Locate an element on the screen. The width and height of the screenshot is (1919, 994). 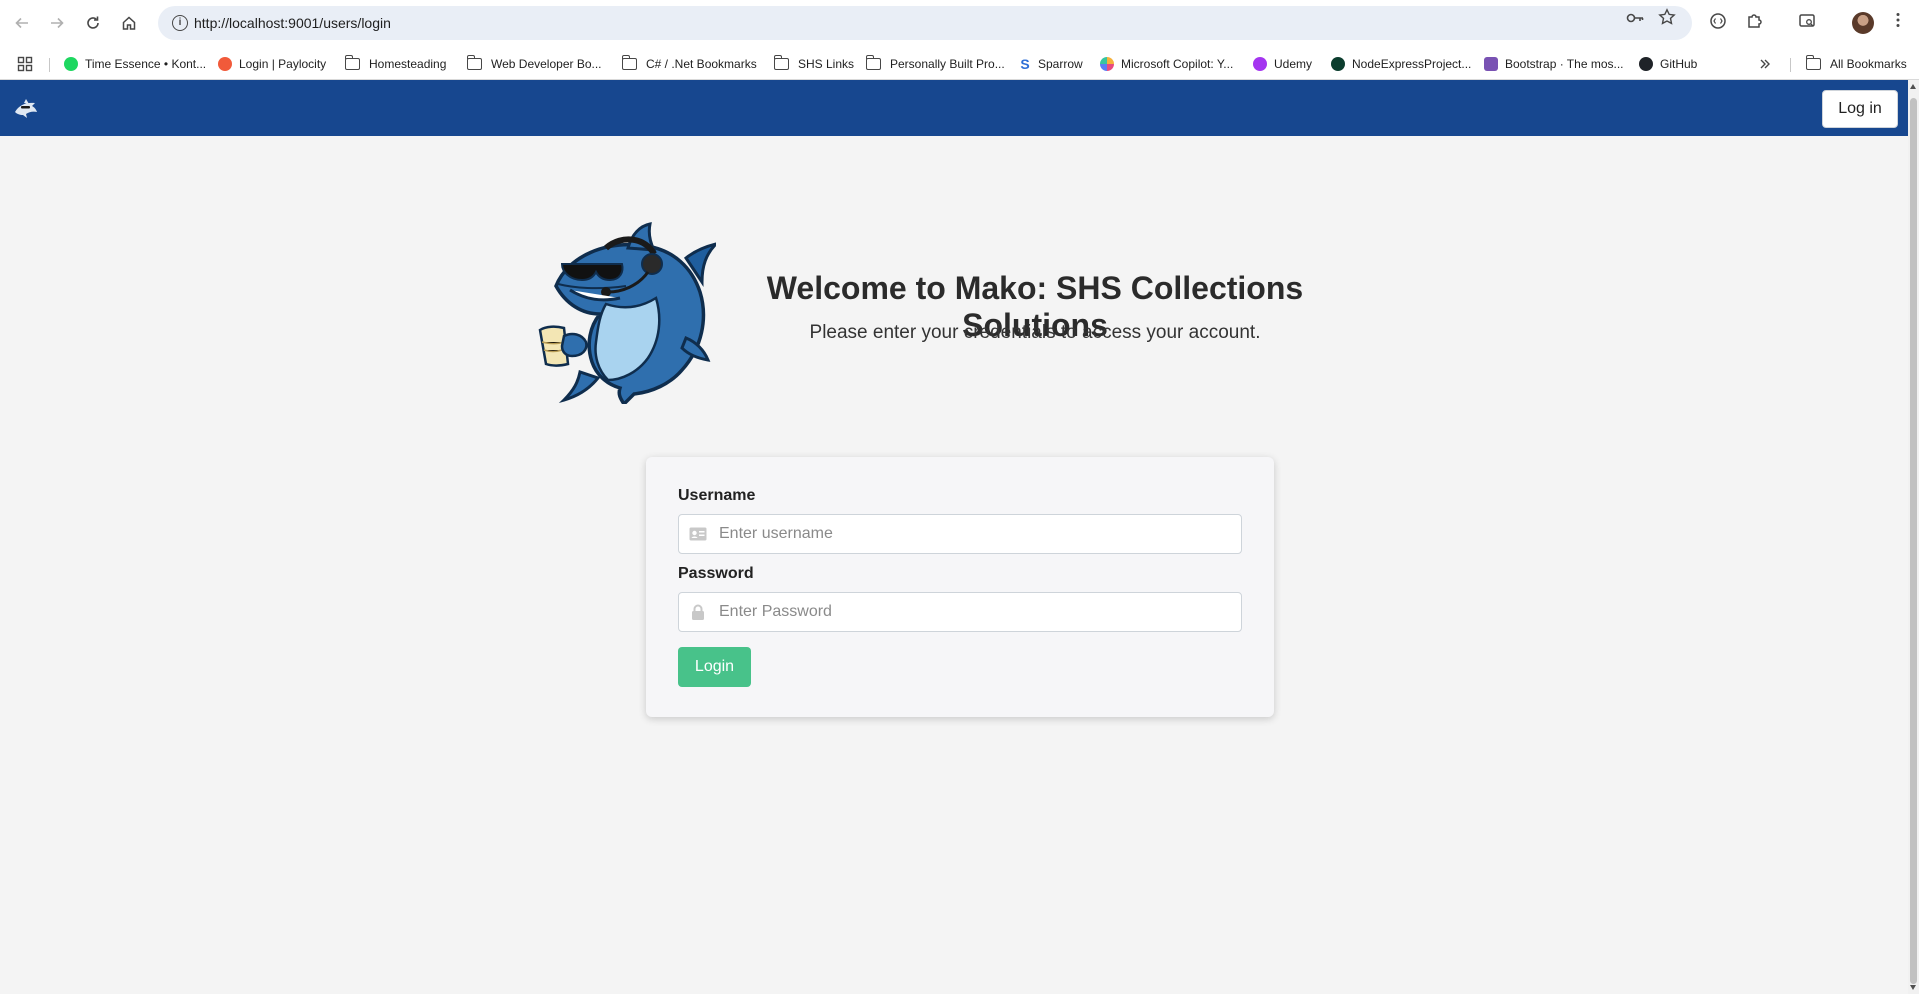
profile-avatar is located at coordinates (1863, 23).